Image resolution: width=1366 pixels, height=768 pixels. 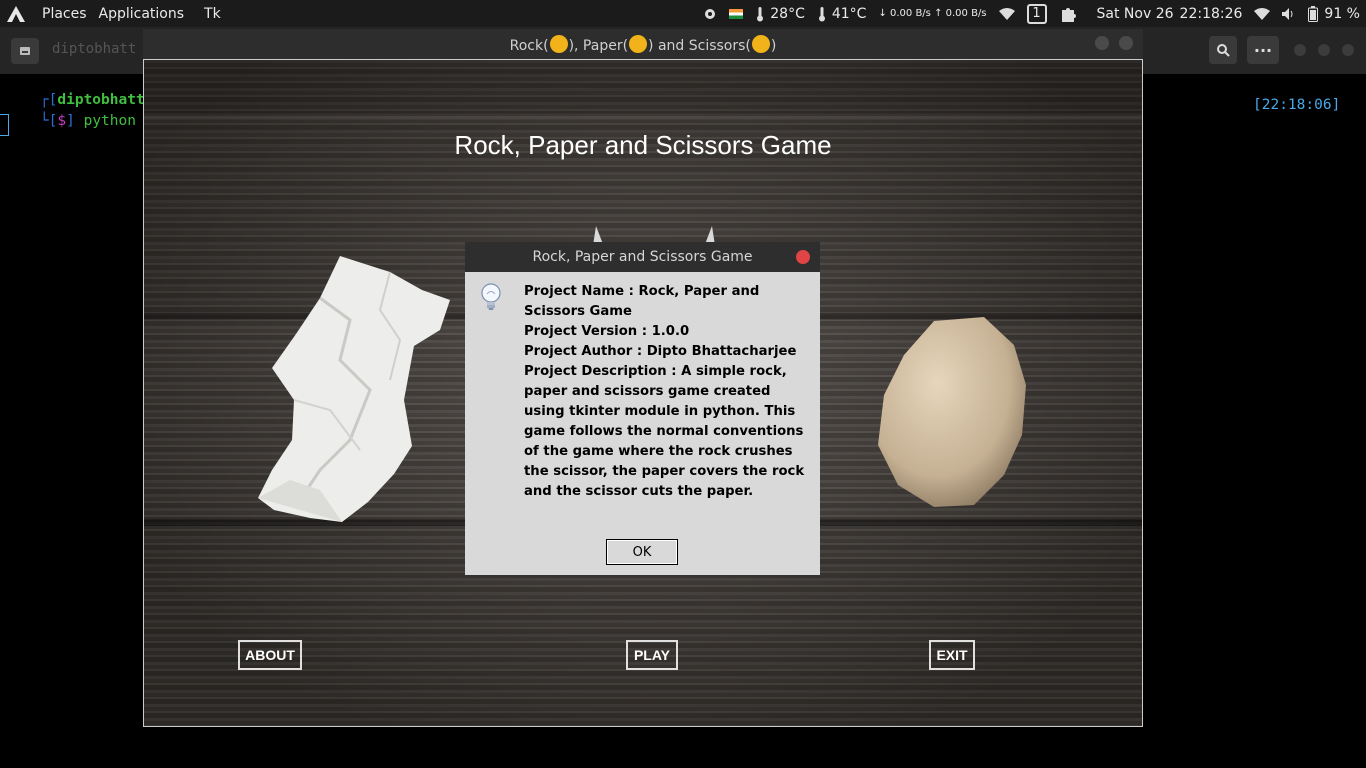 I want to click on game-window-minimize-button, so click(x=1102, y=43).